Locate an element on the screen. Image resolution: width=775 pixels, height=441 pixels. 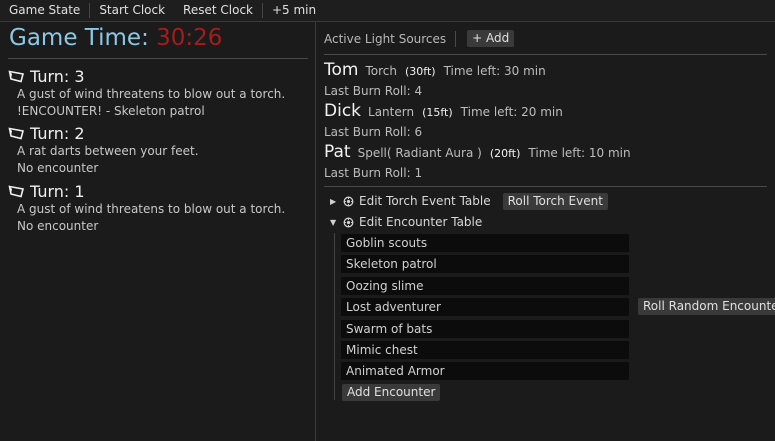
game-time-label: Game Time: is located at coordinates (79, 38).